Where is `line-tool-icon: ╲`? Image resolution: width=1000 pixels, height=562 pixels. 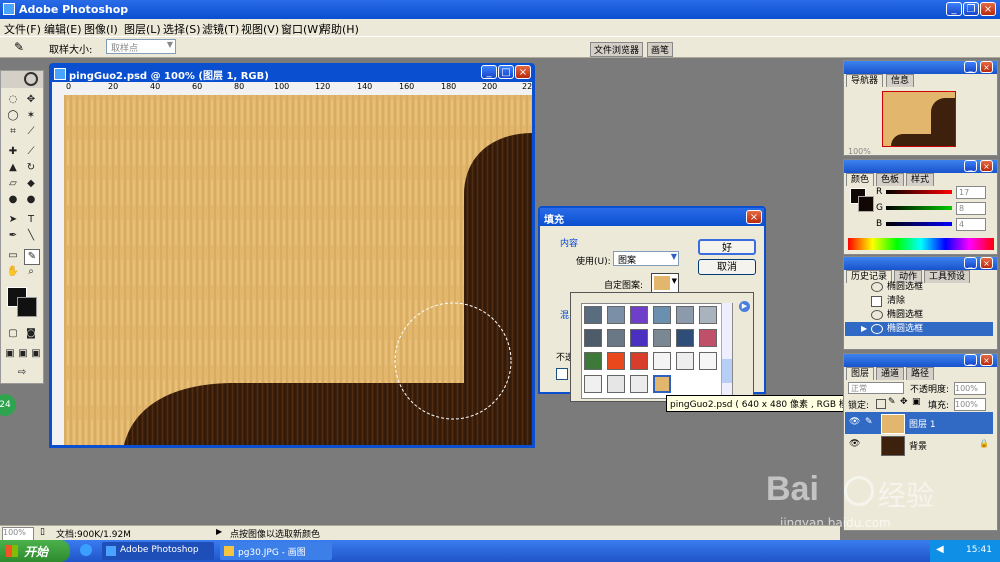 line-tool-icon: ╲ is located at coordinates (31, 236).